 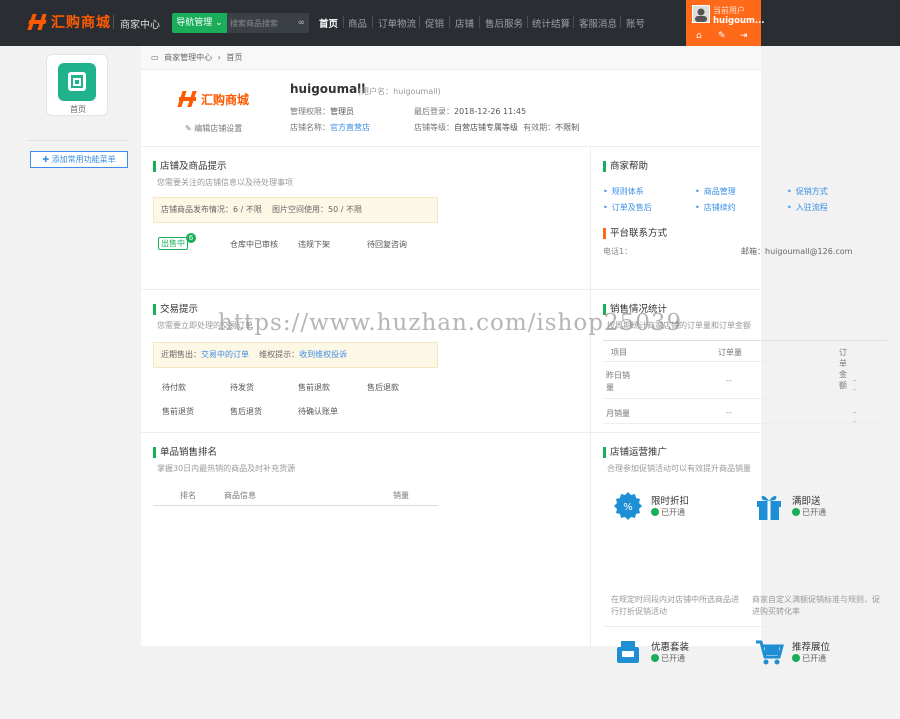 I want to click on sales-header: 订单量, so click(x=730, y=352).